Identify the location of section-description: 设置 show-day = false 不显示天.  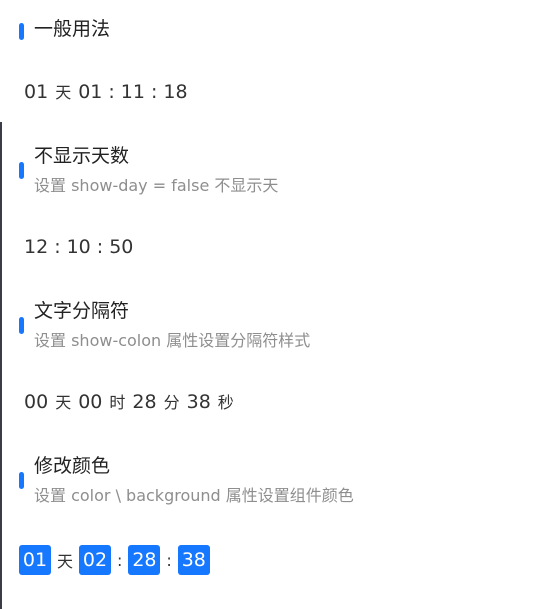
(156, 185).